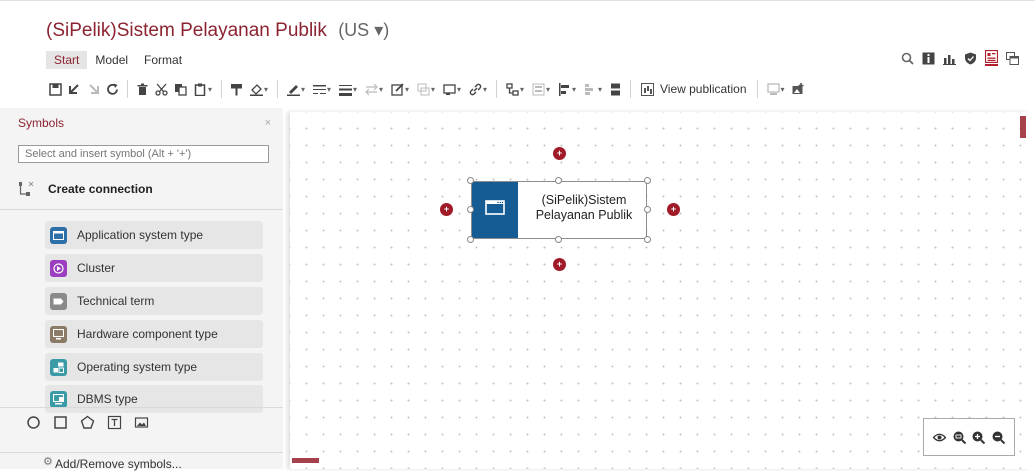 The image size is (1035, 471). What do you see at coordinates (180, 89) in the screenshot?
I see `copy-icon` at bounding box center [180, 89].